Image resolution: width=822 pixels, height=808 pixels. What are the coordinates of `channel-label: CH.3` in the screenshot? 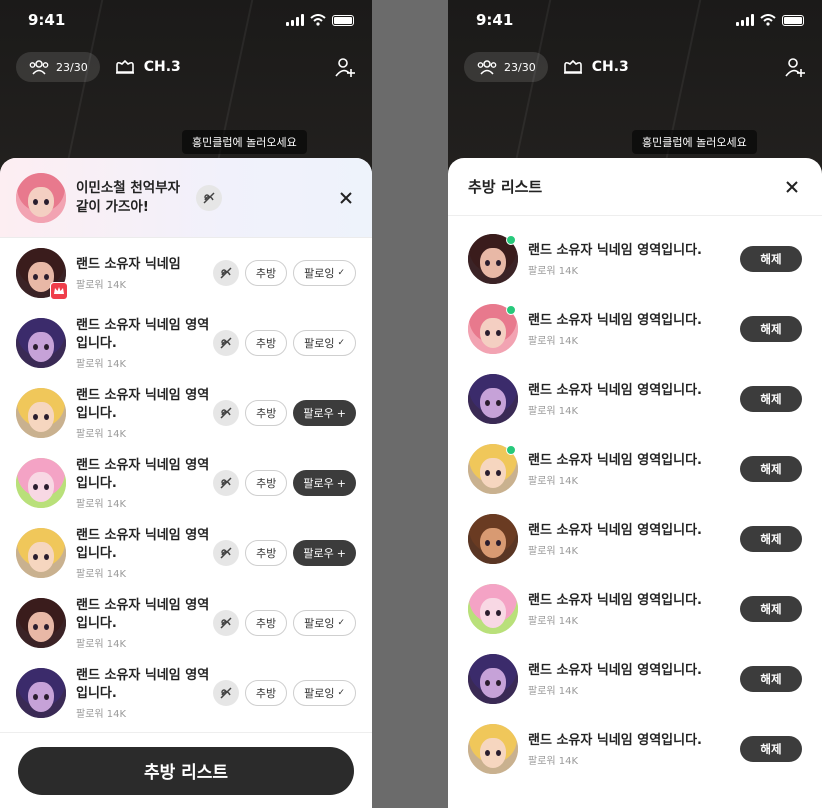 It's located at (610, 67).